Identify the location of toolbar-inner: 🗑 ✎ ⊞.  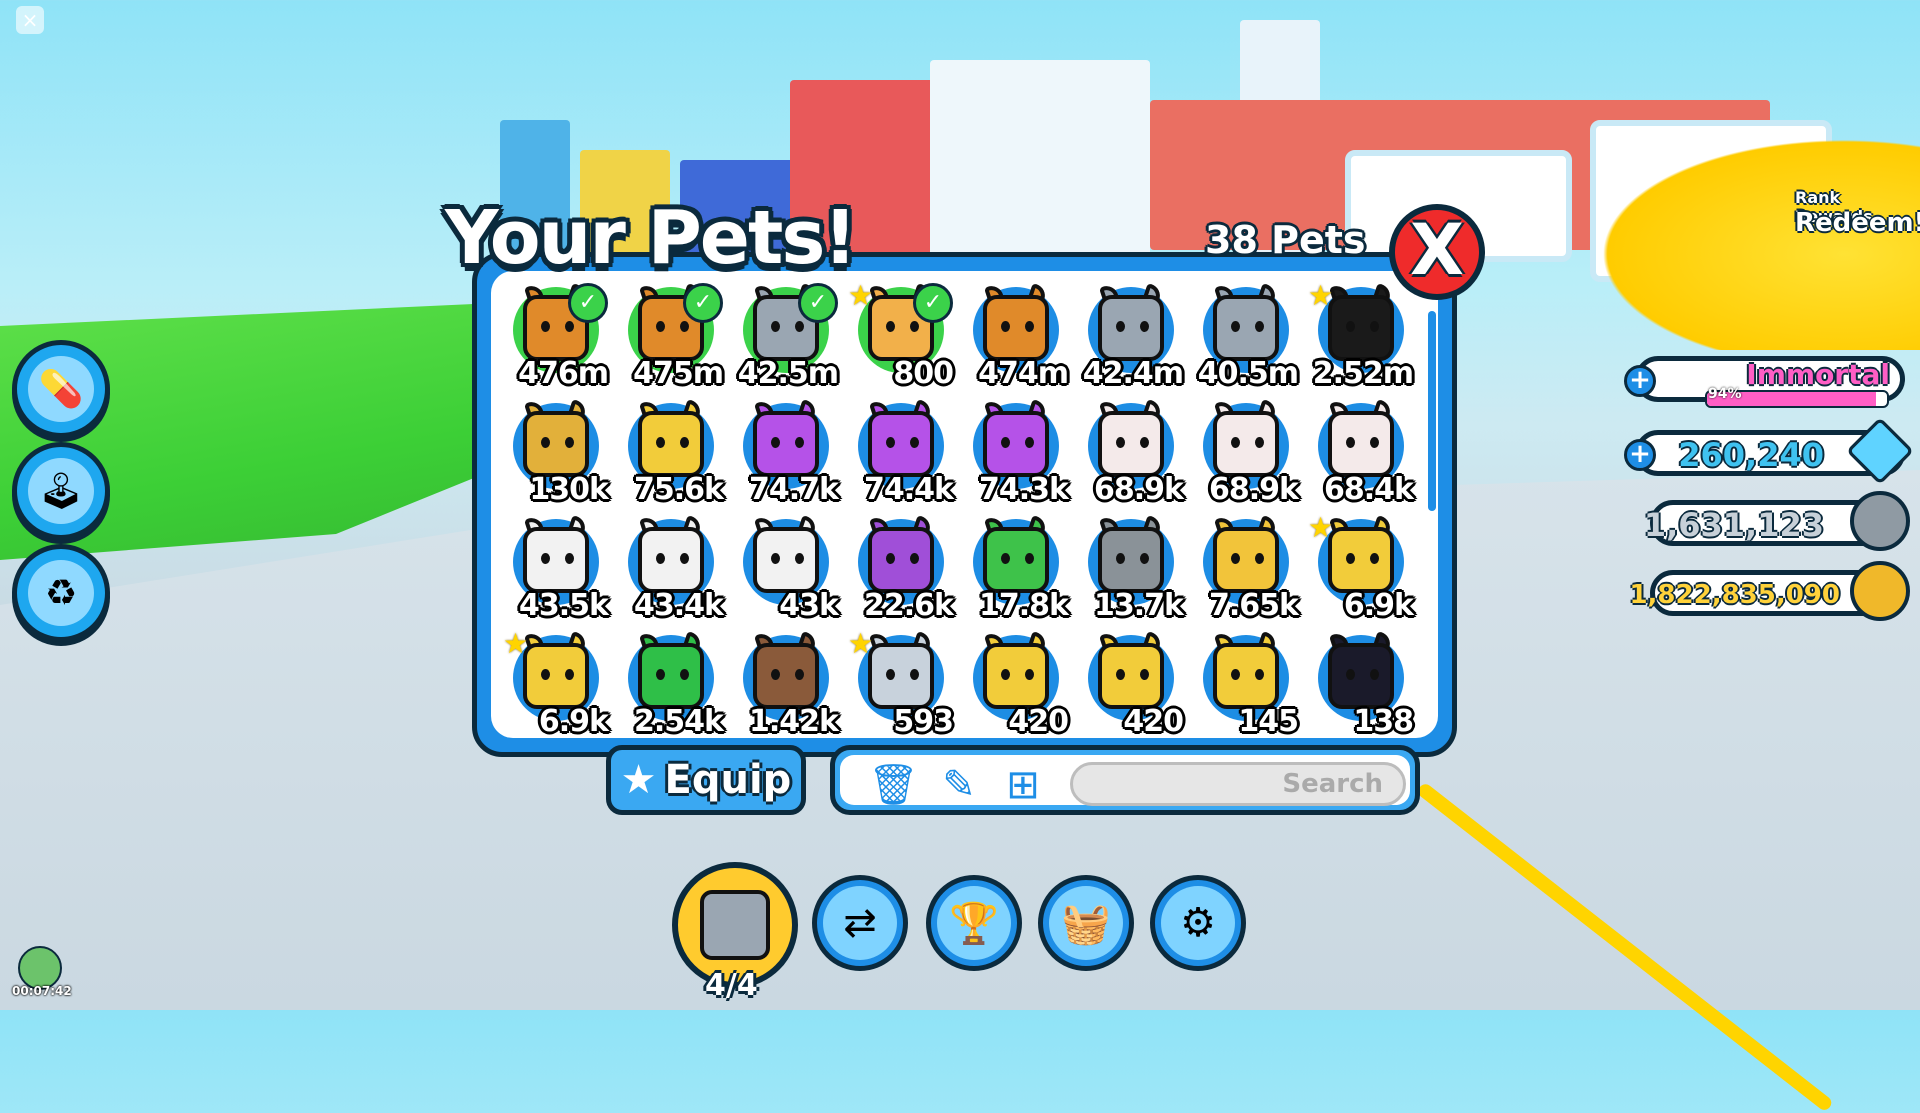
(1125, 781).